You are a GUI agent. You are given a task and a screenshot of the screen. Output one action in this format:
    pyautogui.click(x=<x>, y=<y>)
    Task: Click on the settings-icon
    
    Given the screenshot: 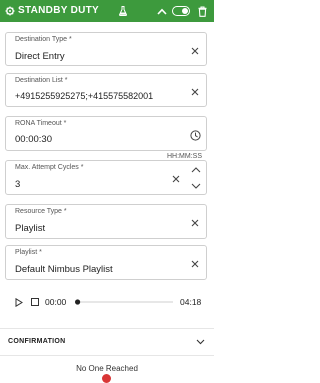 What is the action you would take?
    pyautogui.click(x=10, y=11)
    